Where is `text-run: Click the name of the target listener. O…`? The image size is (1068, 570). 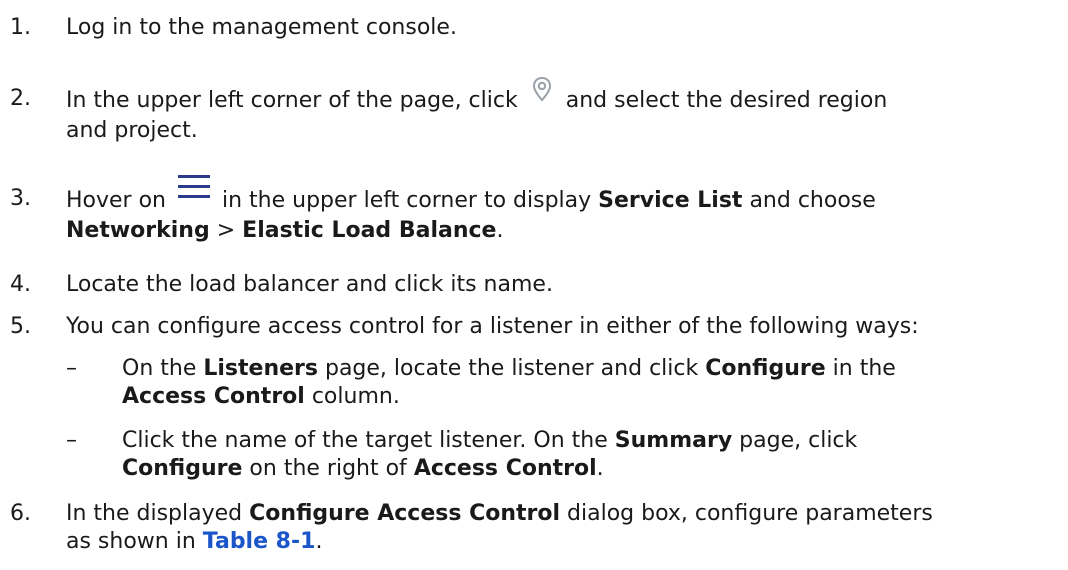
text-run: Click the name of the target listener. O… is located at coordinates (365, 440).